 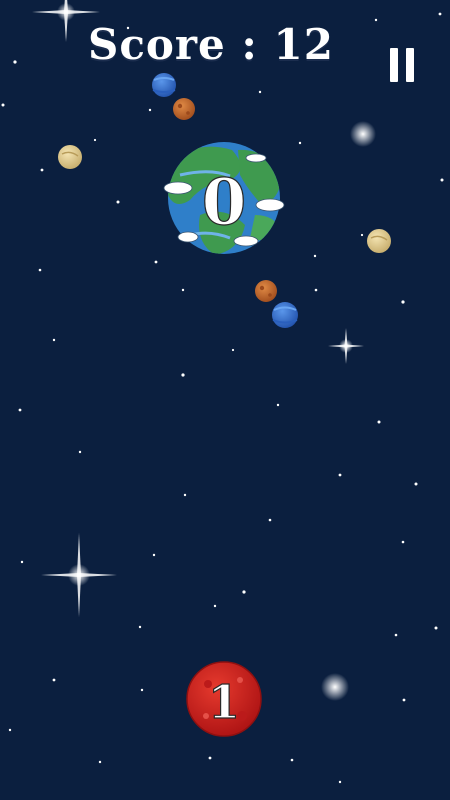 What do you see at coordinates (224, 702) in the screenshot?
I see `player-planet-number: 1` at bounding box center [224, 702].